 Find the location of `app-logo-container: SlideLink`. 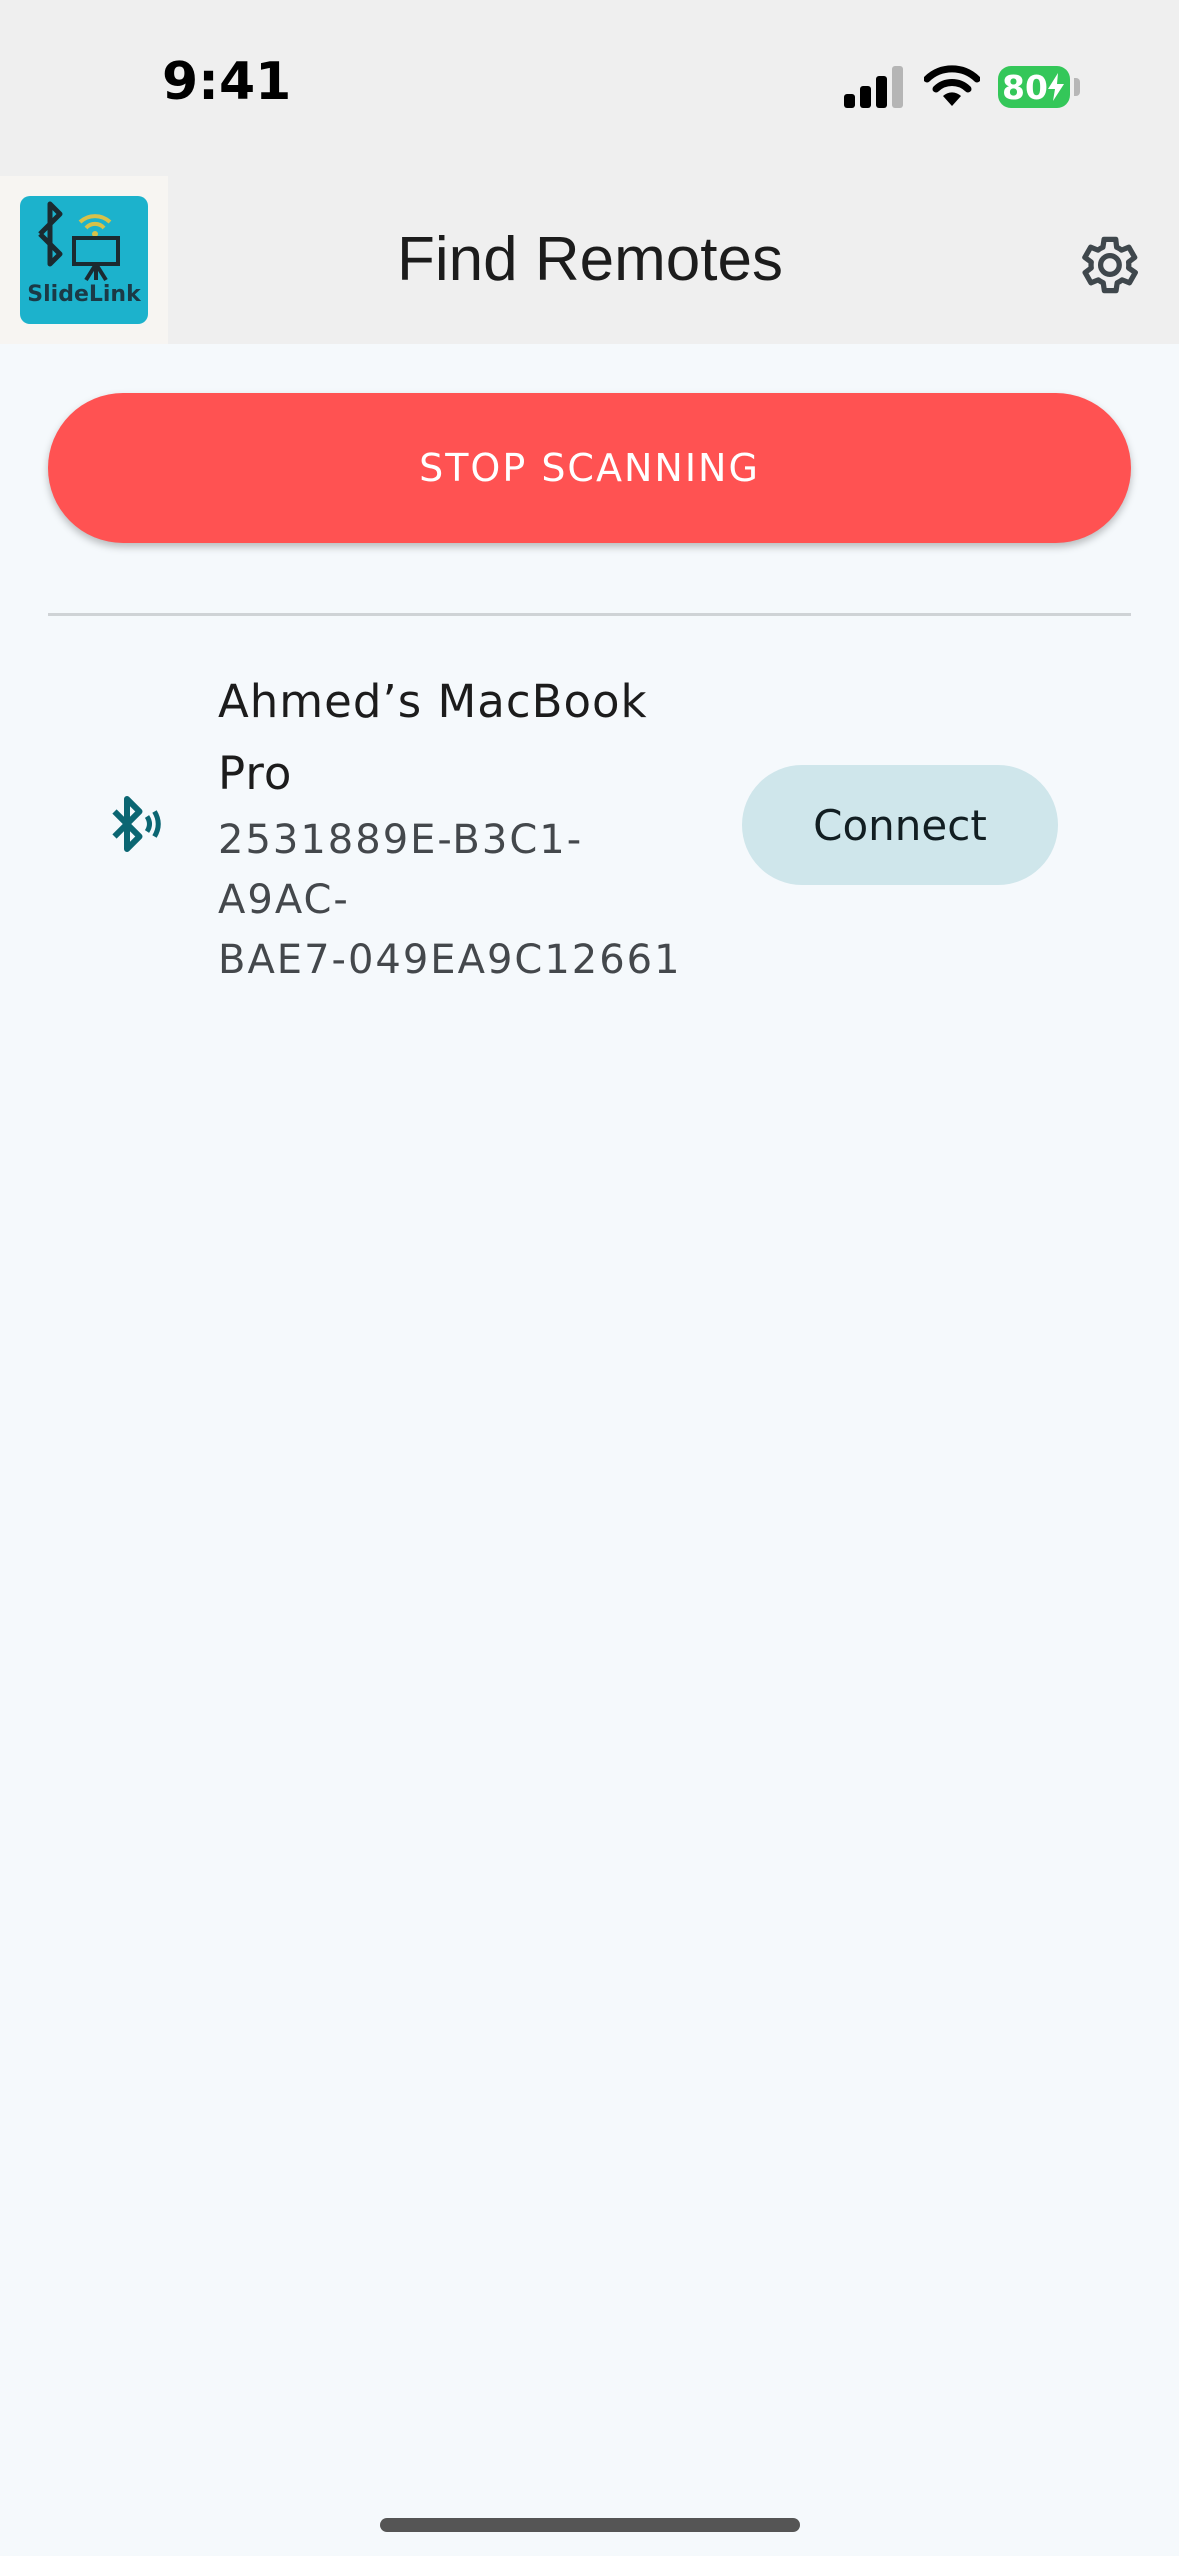

app-logo-container: SlideLink is located at coordinates (84, 260).